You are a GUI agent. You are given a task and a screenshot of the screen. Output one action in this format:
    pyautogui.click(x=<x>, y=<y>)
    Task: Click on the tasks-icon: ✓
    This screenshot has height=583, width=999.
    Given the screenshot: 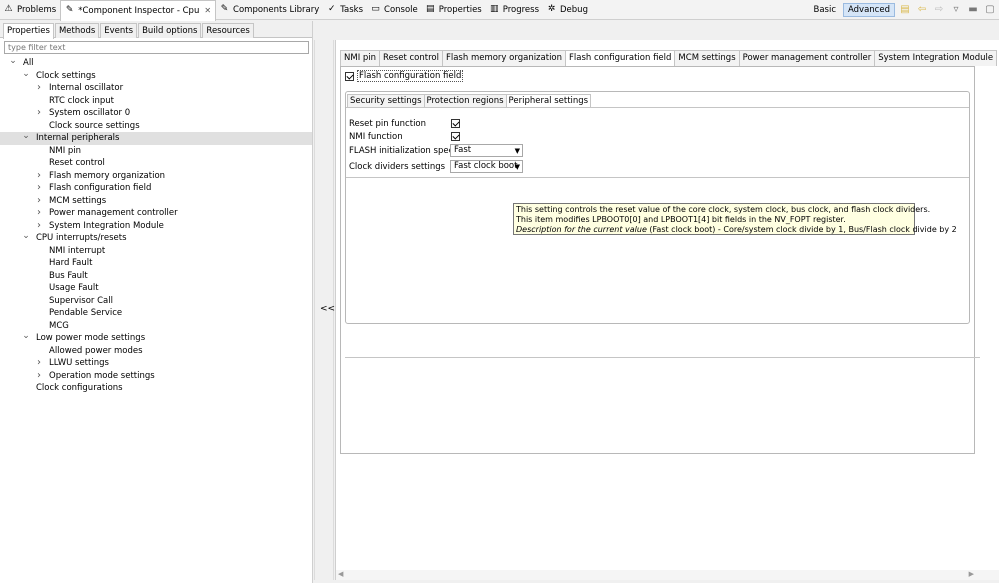 What is the action you would take?
    pyautogui.click(x=331, y=9)
    